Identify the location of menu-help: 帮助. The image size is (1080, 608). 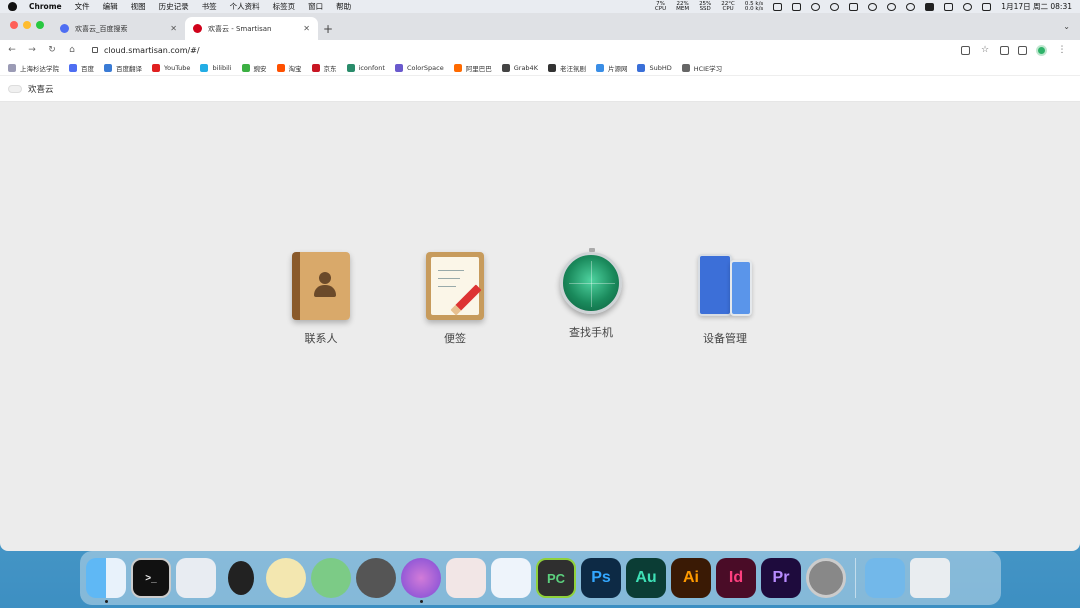
(343, 6).